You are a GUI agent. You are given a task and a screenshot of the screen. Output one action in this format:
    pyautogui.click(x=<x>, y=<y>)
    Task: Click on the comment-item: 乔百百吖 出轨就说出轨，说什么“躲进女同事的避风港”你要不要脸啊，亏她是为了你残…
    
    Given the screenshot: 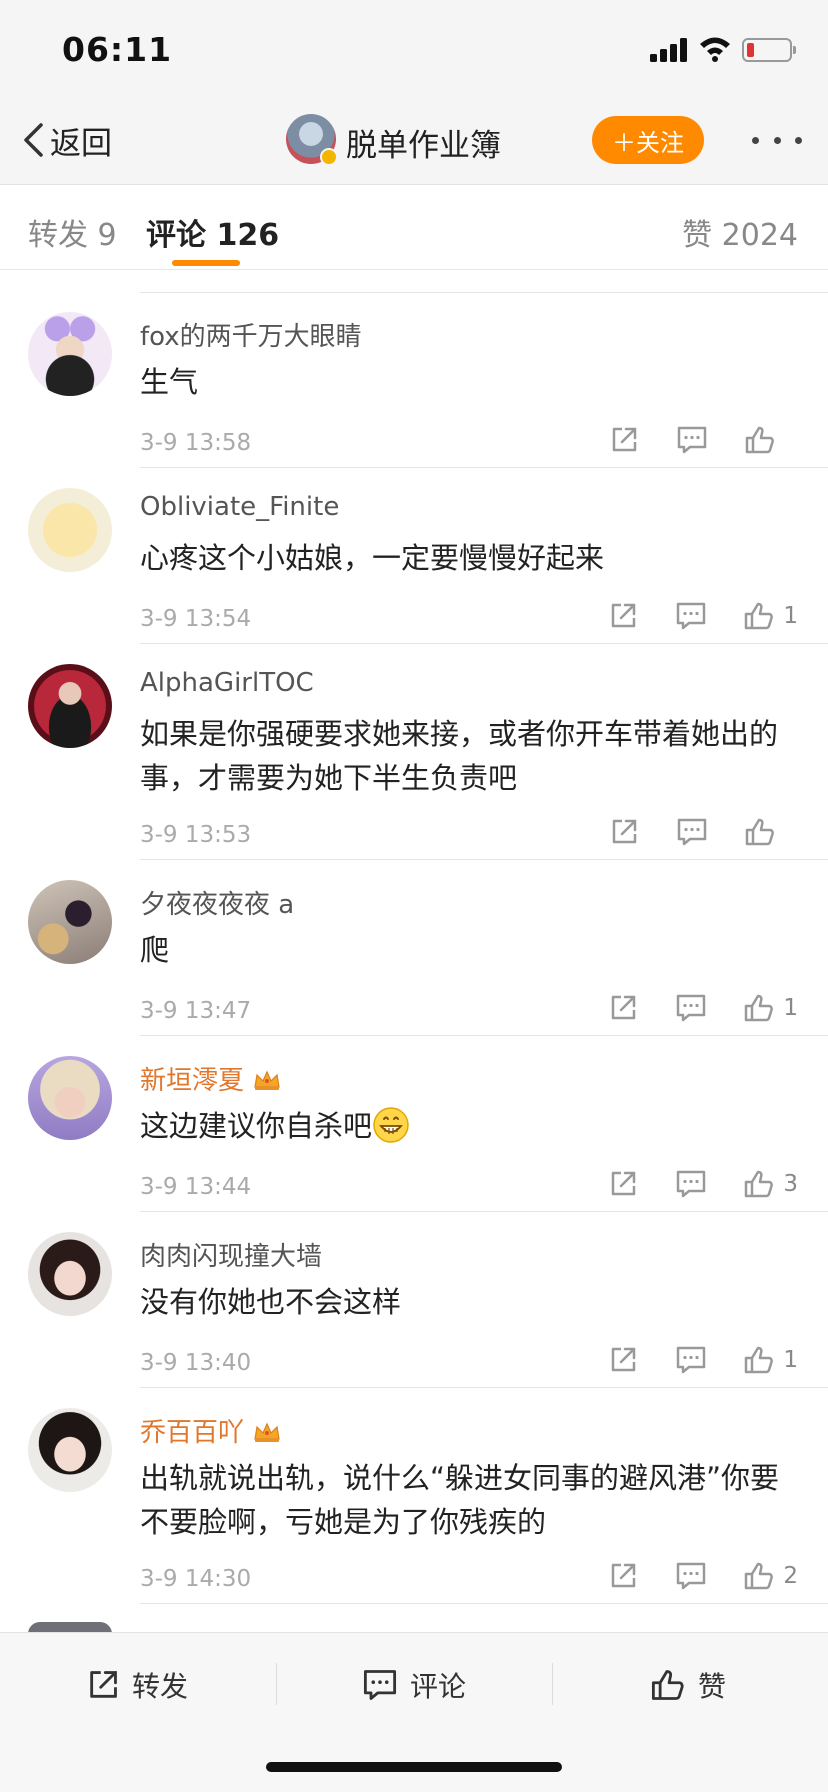 What is the action you would take?
    pyautogui.click(x=414, y=1496)
    